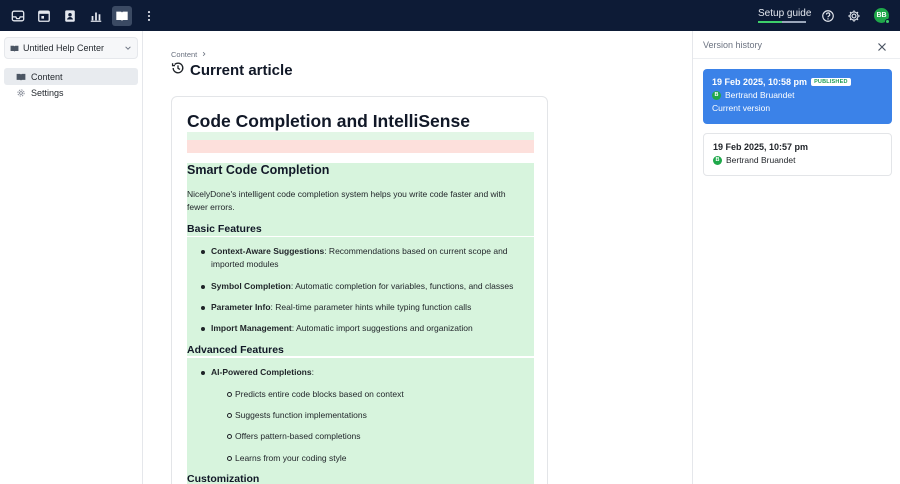  What do you see at coordinates (887, 21) in the screenshot?
I see `online-status-dot` at bounding box center [887, 21].